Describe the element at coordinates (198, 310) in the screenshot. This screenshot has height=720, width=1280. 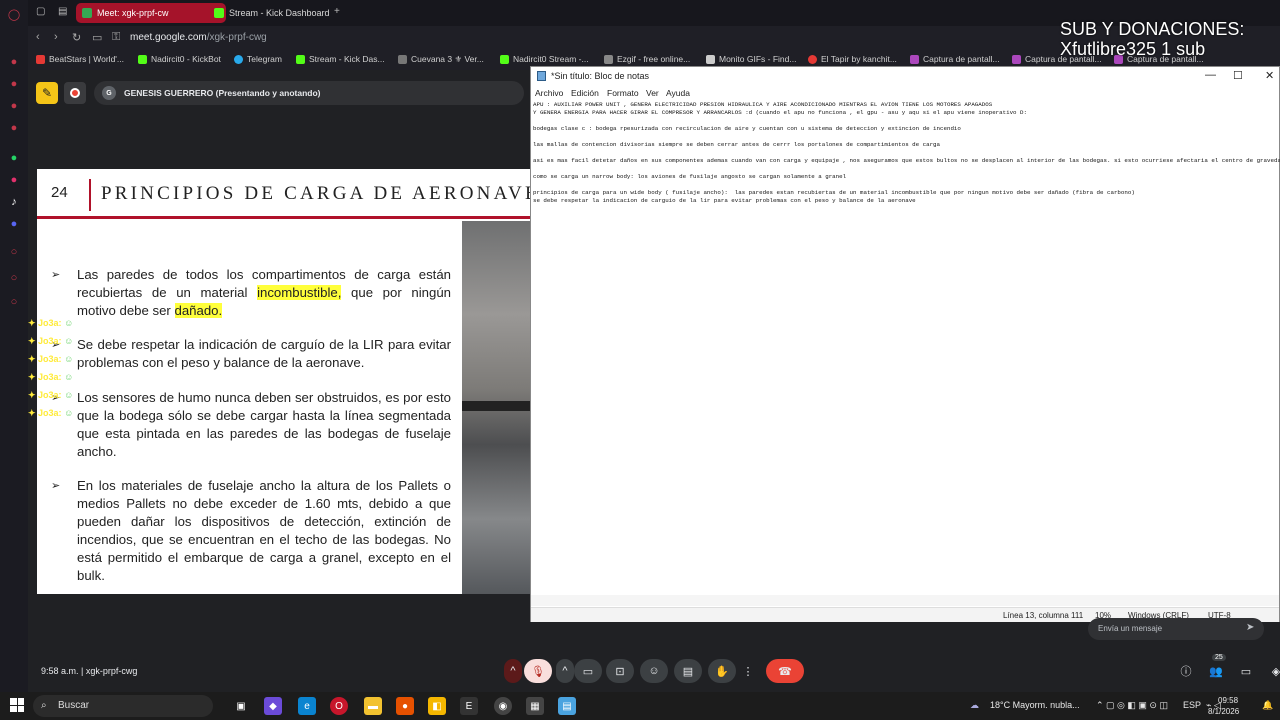
I see `highlight: dañado.` at that location.